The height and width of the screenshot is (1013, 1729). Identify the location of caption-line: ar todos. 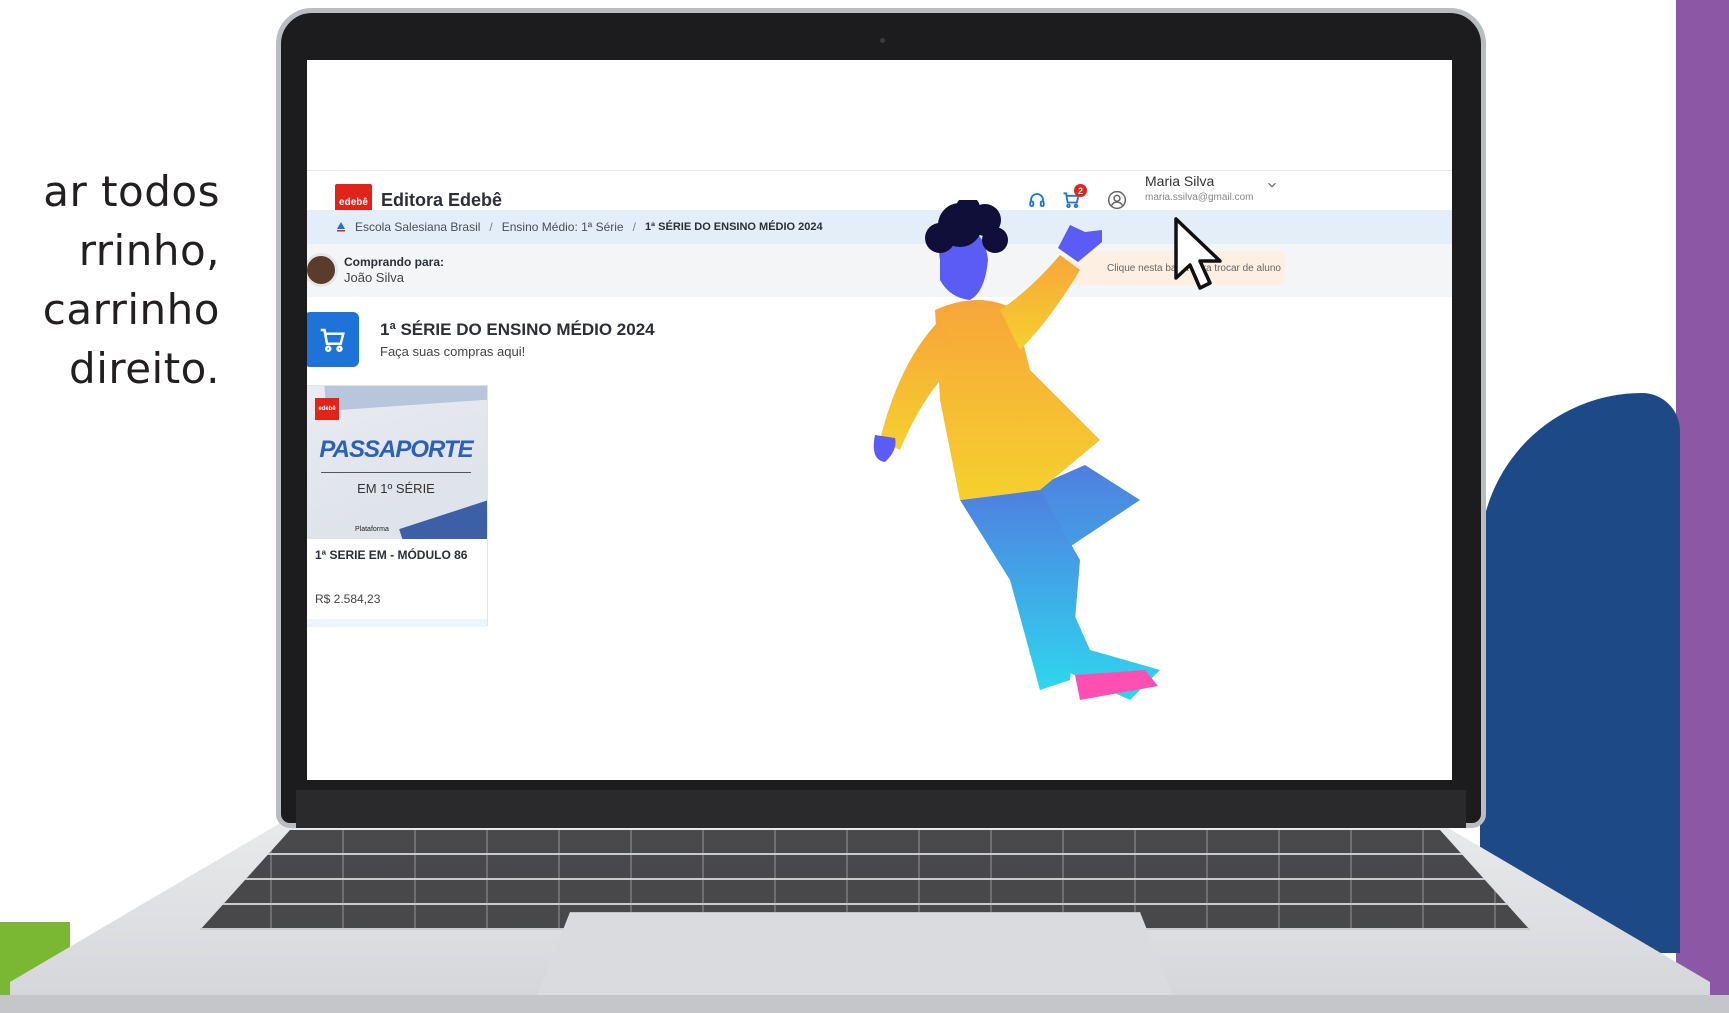
(131, 191).